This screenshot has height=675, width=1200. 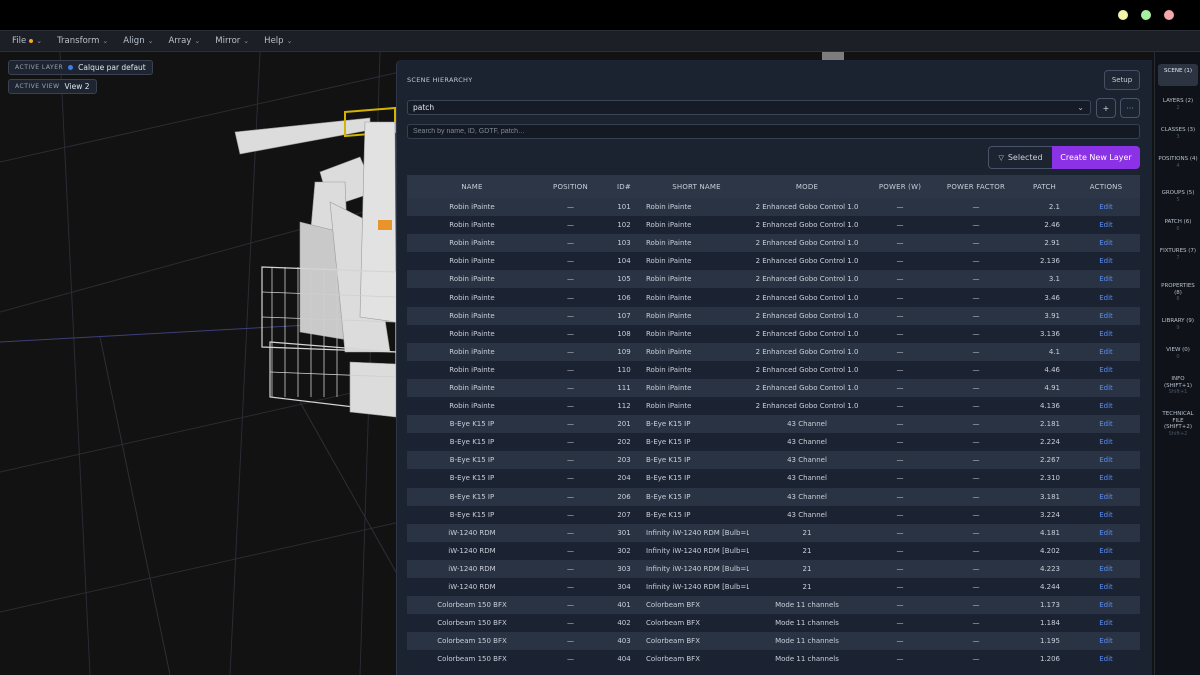 I want to click on create-new-layer-button: Create New Layer, so click(x=1096, y=157).